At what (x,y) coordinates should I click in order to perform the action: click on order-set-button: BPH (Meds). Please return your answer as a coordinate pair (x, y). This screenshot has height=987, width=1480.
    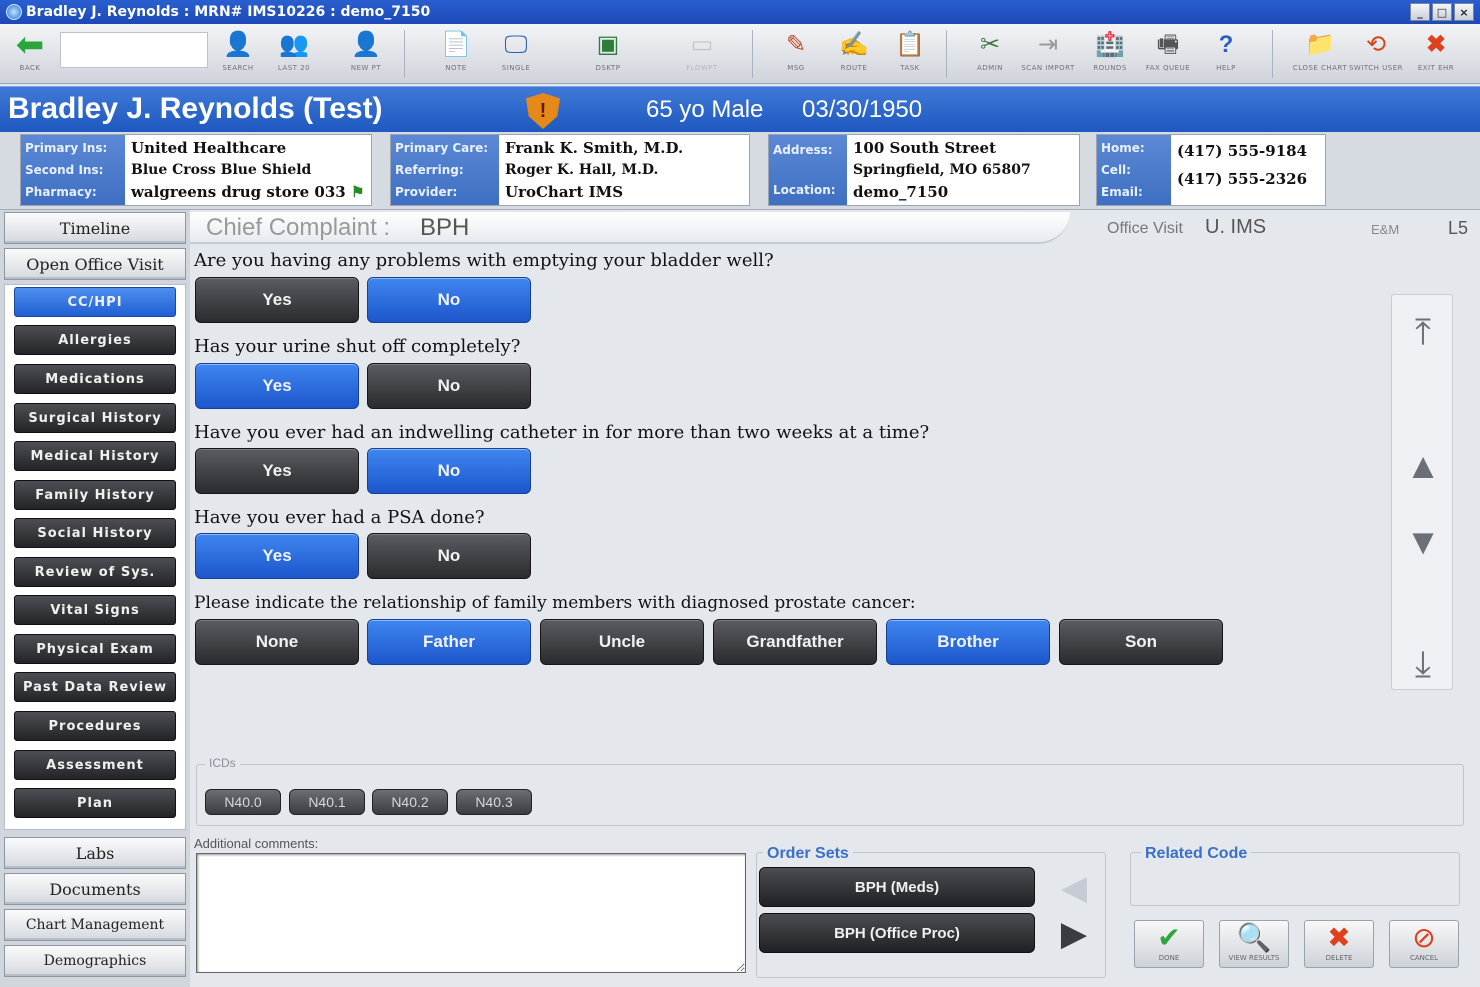
    Looking at the image, I should click on (897, 887).